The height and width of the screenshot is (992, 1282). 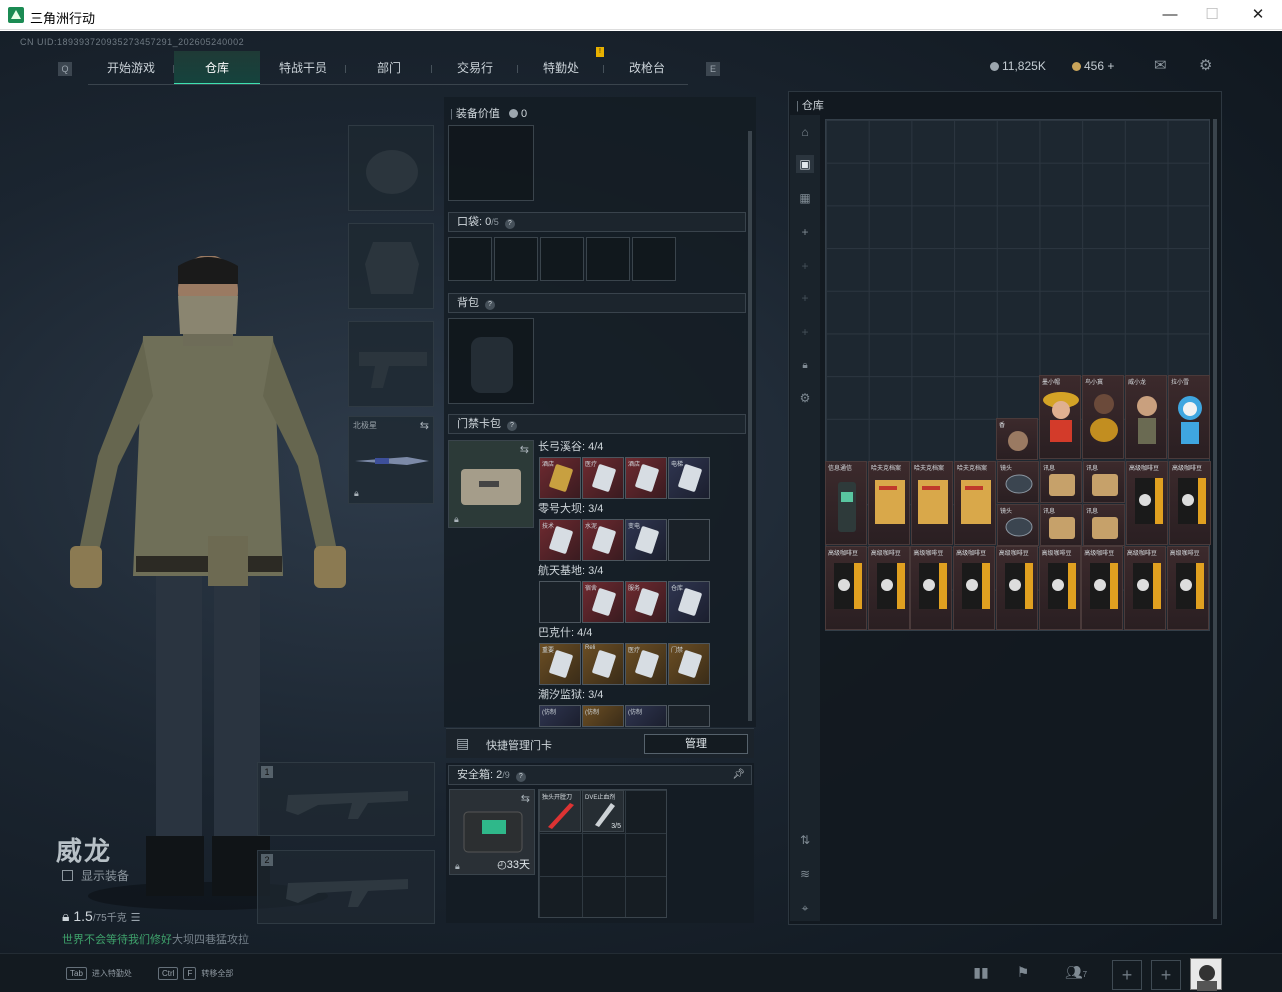 I want to click on keycard: 变电, so click(x=646, y=540).